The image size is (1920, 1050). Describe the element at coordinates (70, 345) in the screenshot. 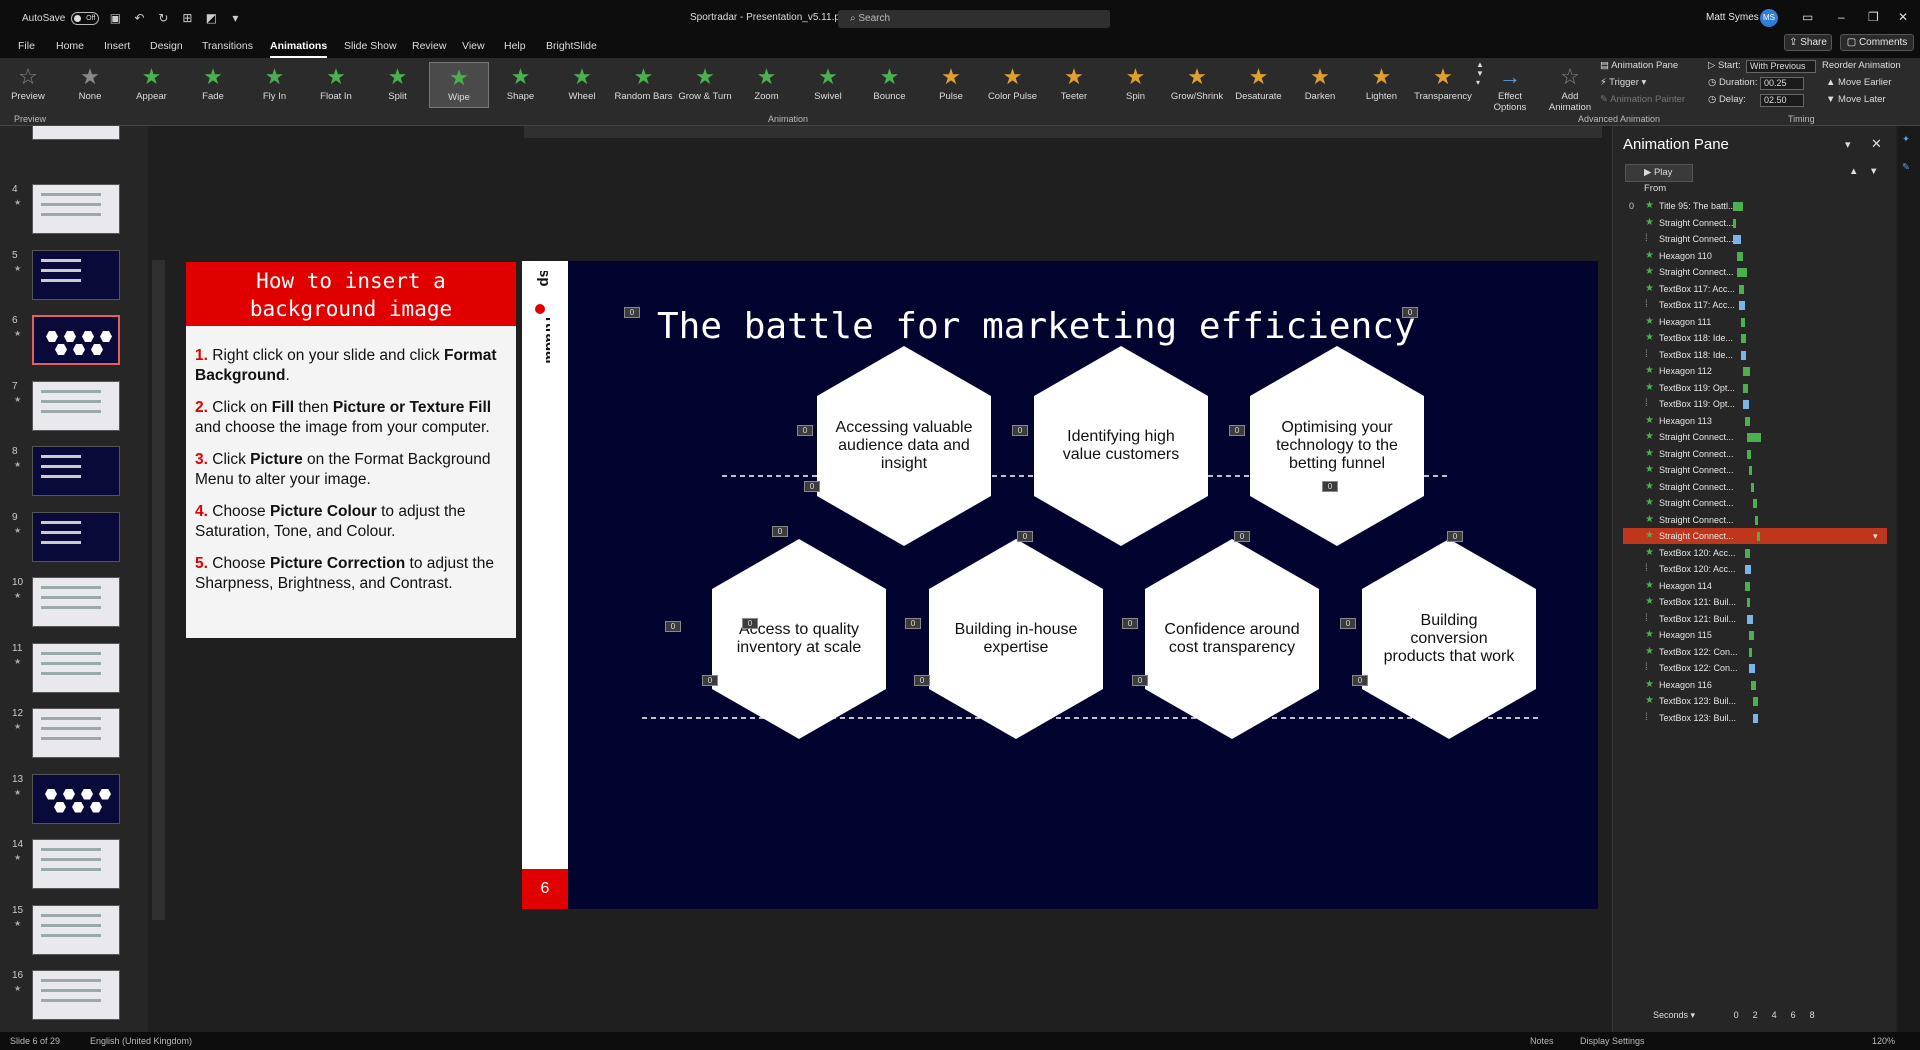

I see `slide-thumbnail-6: 6 ★` at that location.